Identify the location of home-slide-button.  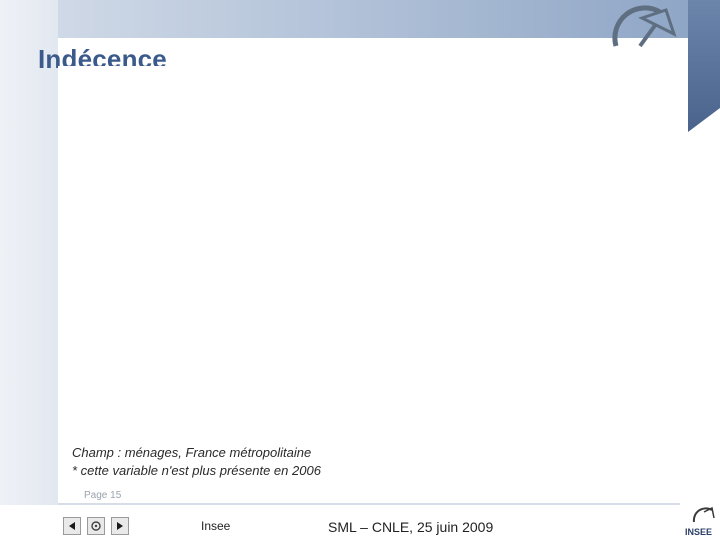
(96, 526).